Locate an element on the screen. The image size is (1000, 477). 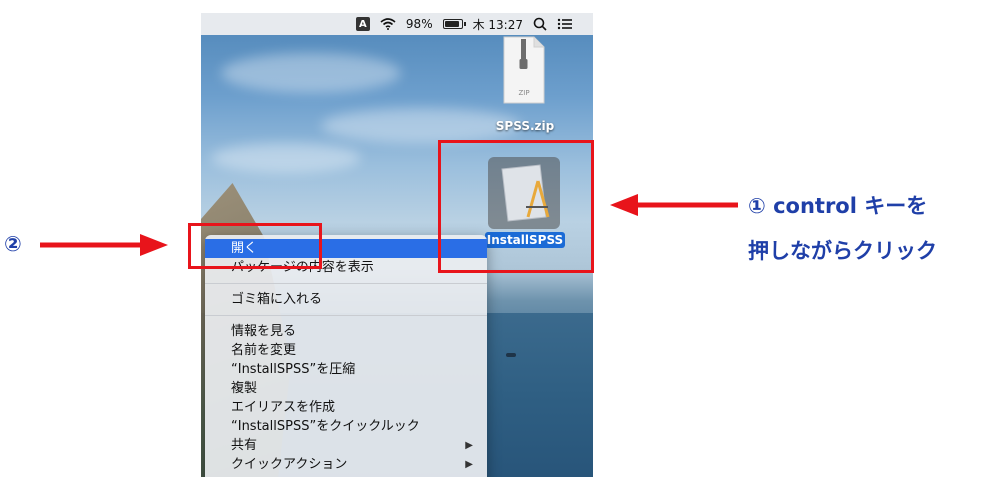
menu-item-quick-look: “InstallSPSS”をクイックルック is located at coordinates (346, 426).